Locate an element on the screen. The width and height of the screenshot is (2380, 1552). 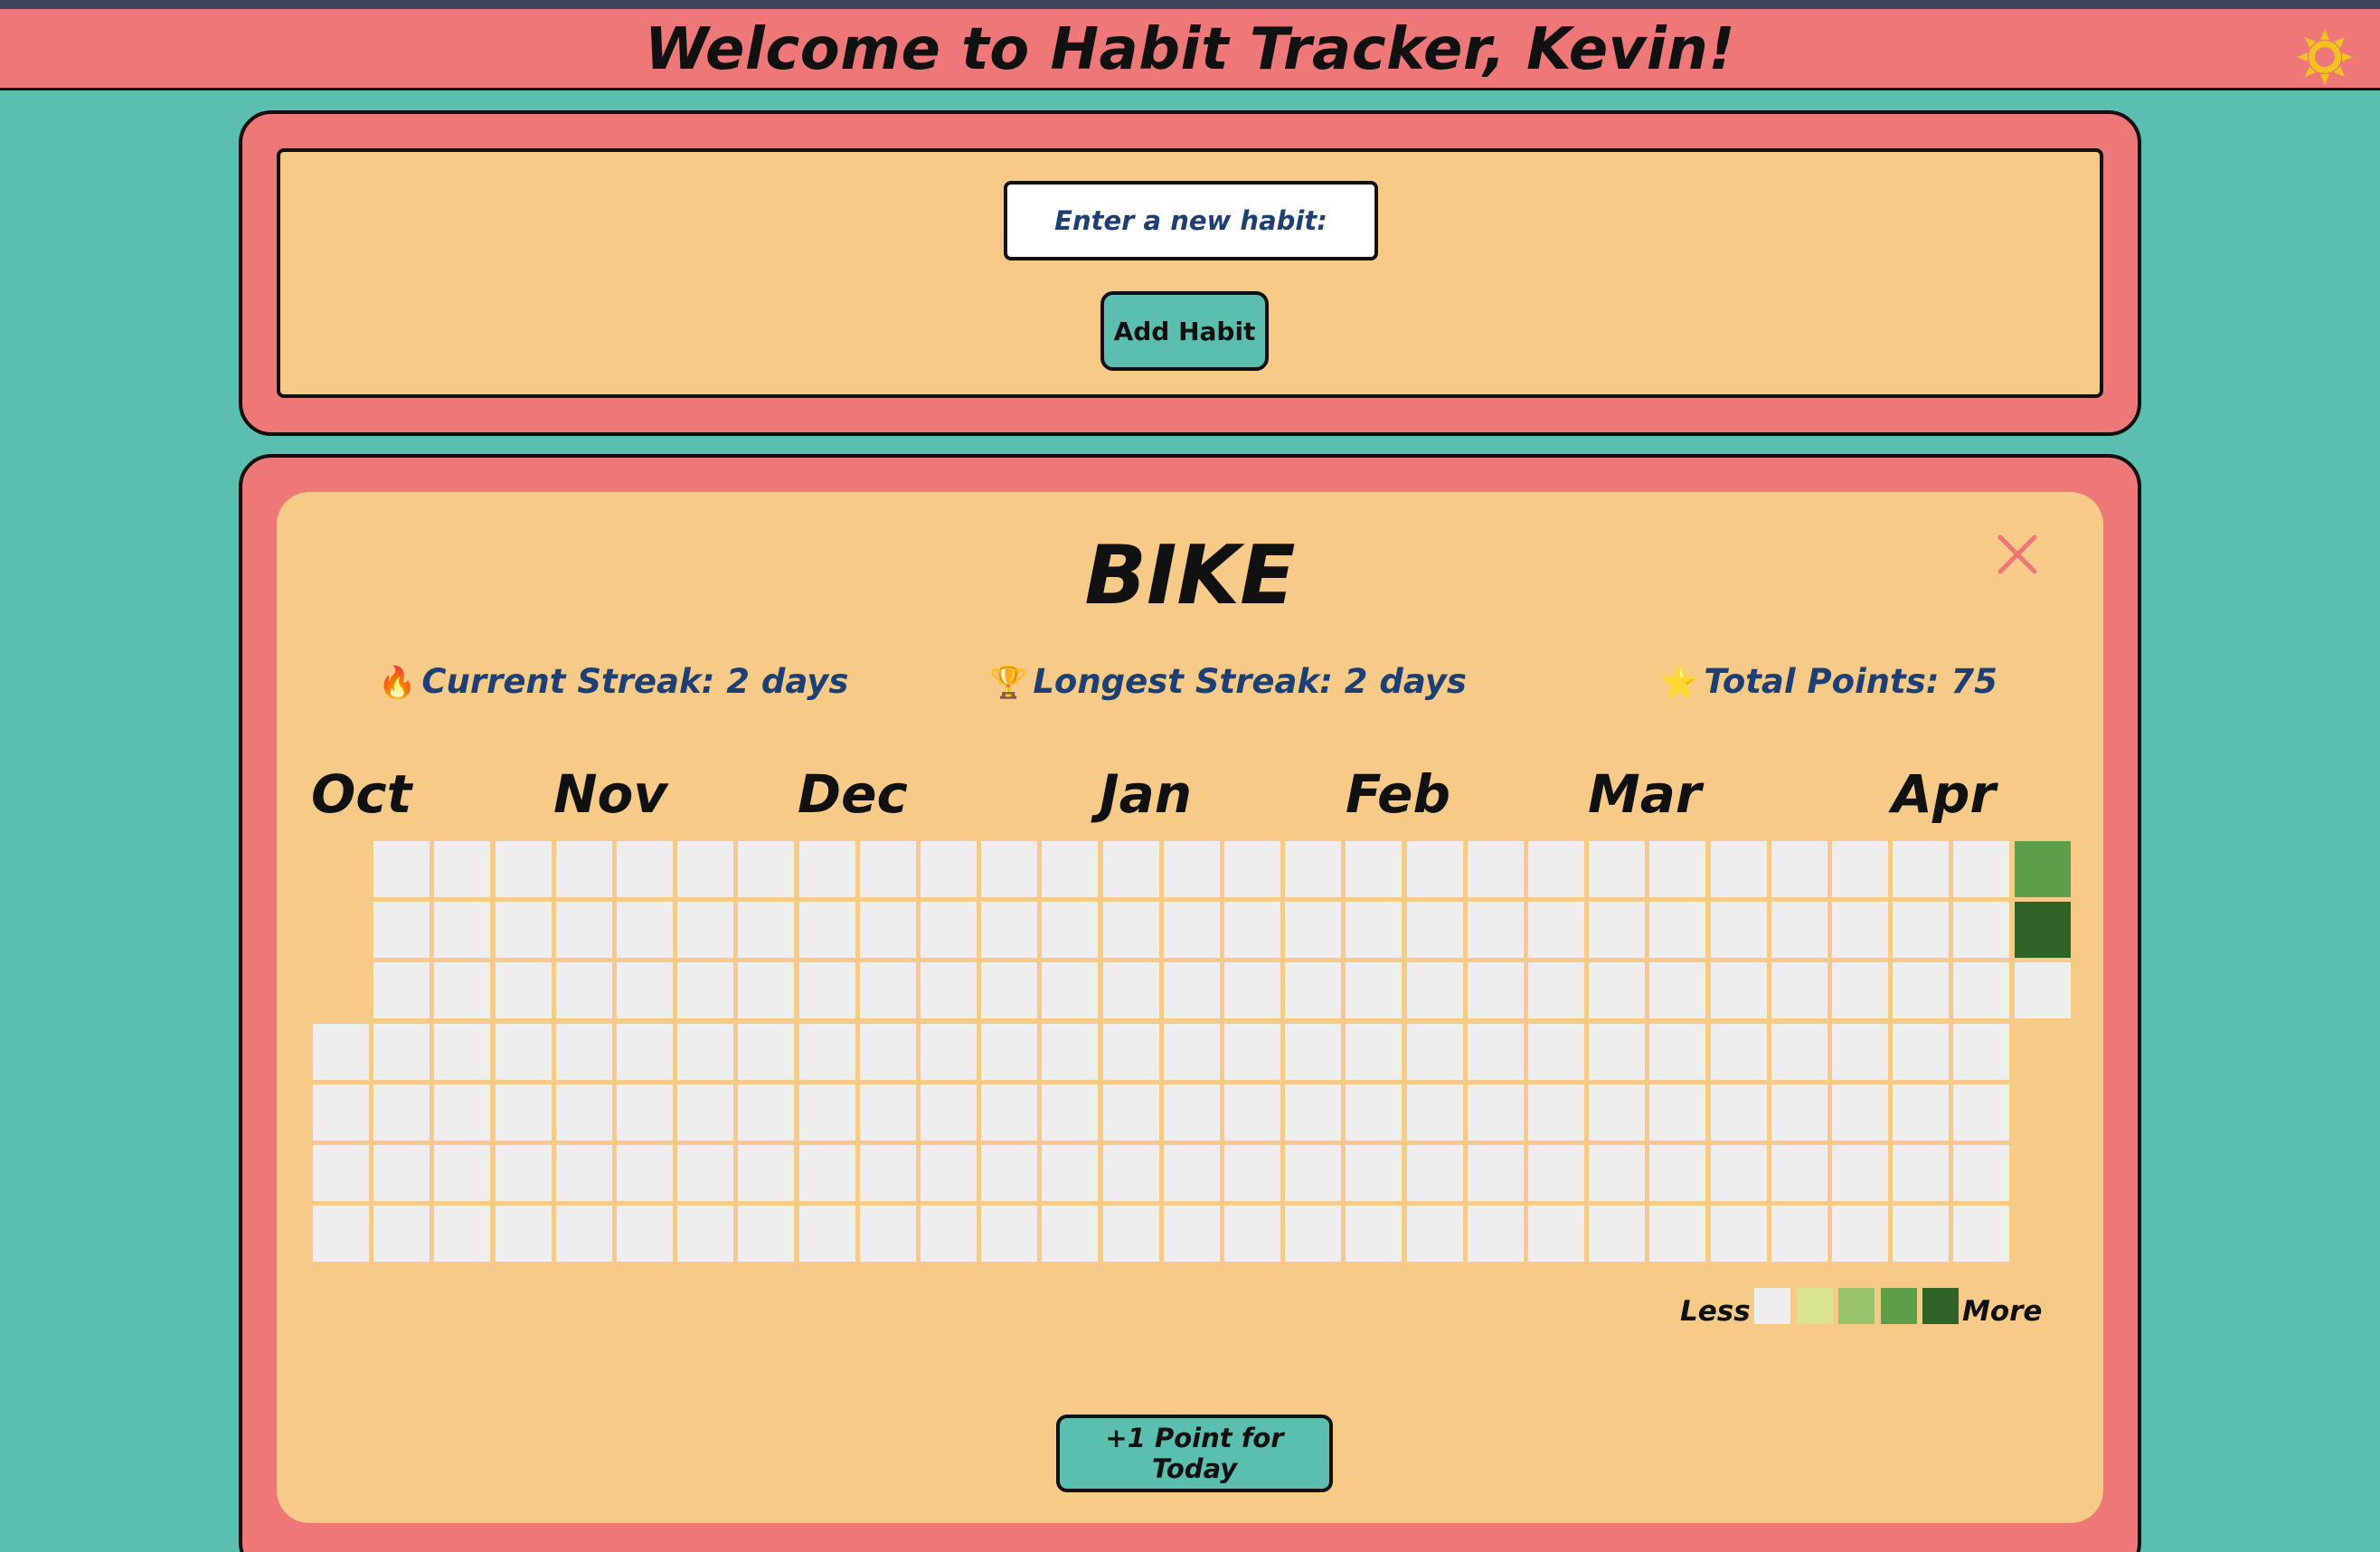
add-point-today-button: +1 Point for Today is located at coordinates (1194, 1454).